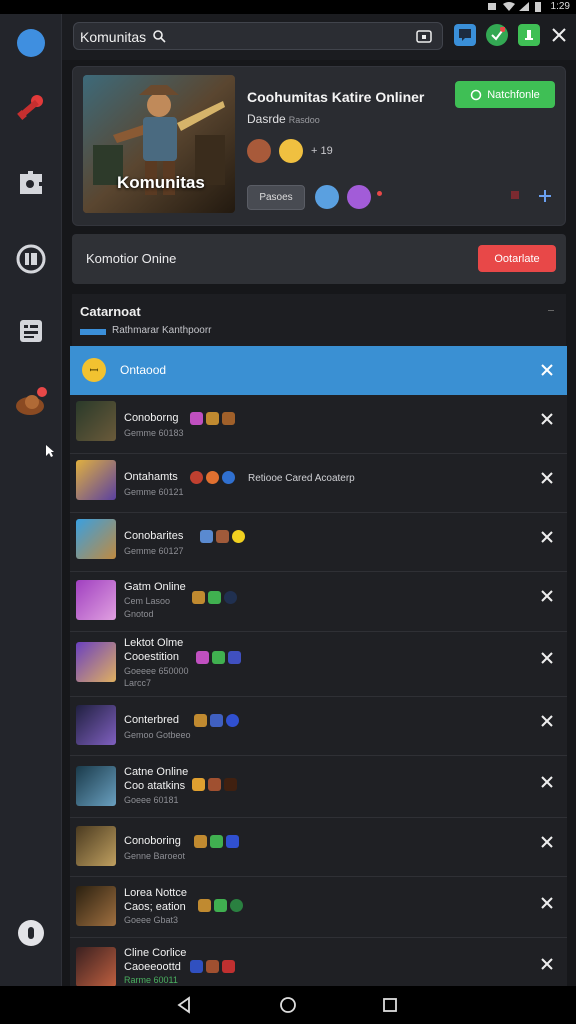 Image resolution: width=576 pixels, height=1024 pixels. I want to click on chat-icon, so click(465, 35).